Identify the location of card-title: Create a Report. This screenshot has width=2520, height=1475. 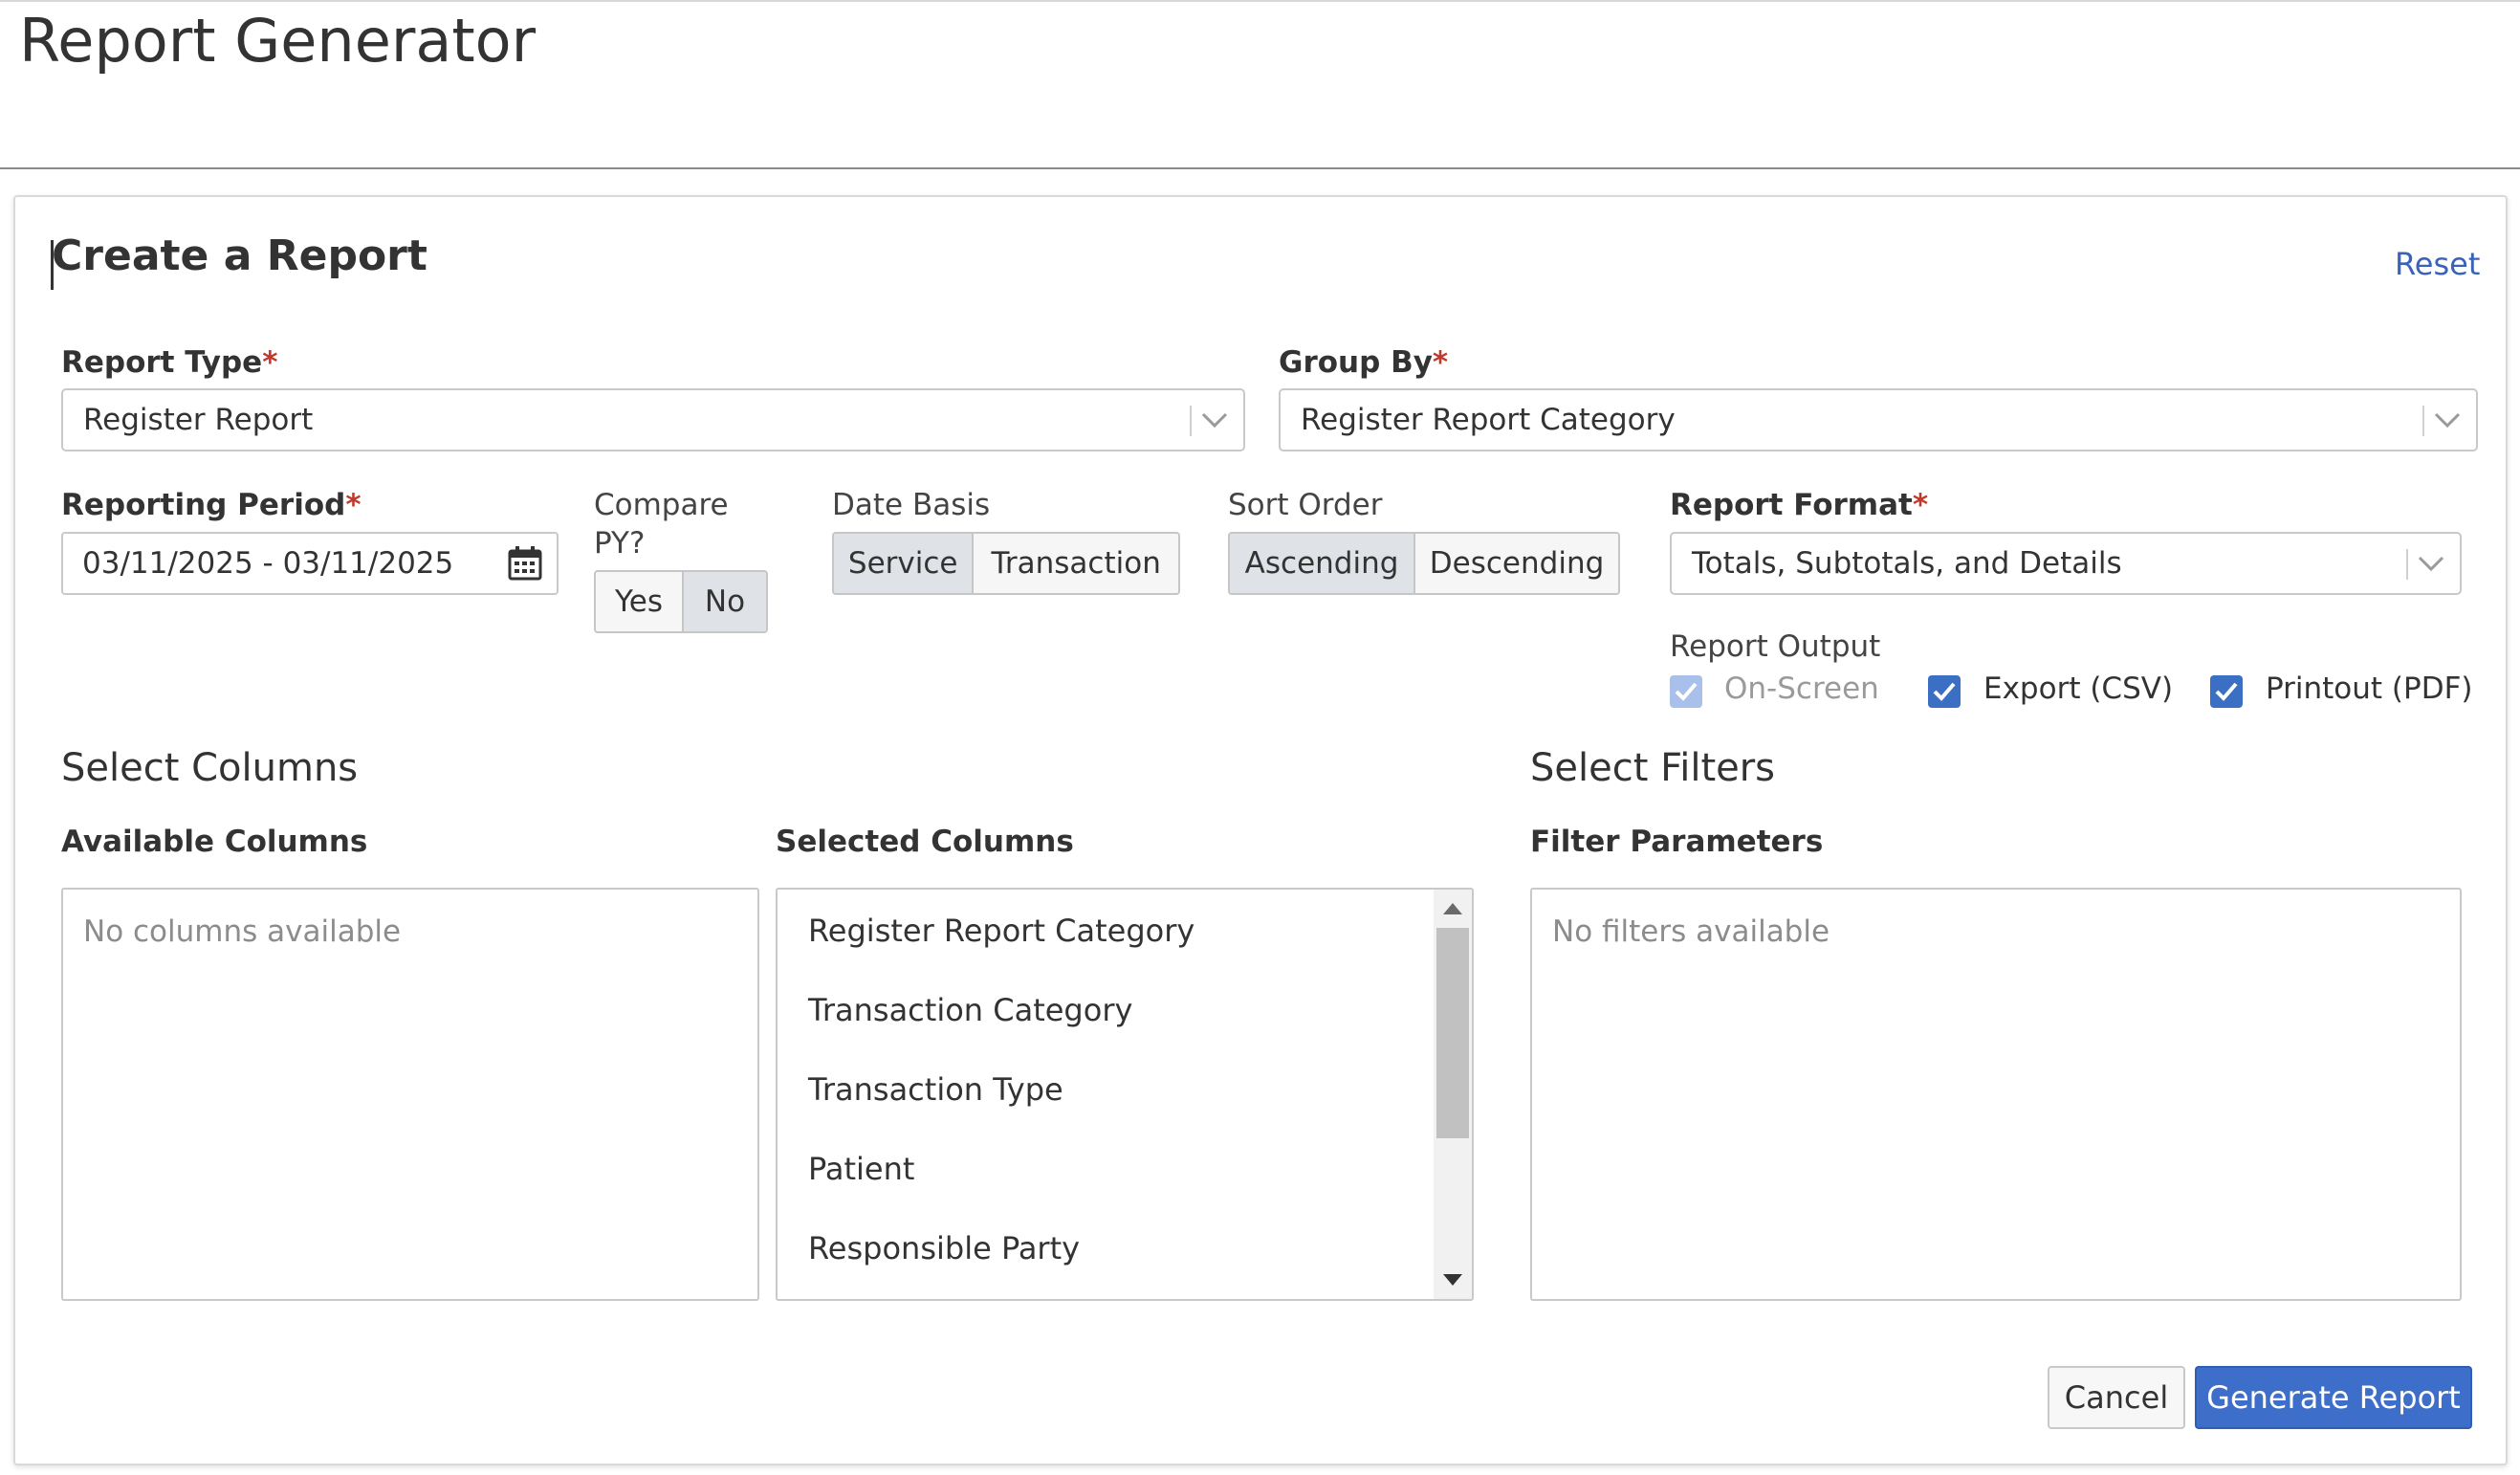
(239, 255).